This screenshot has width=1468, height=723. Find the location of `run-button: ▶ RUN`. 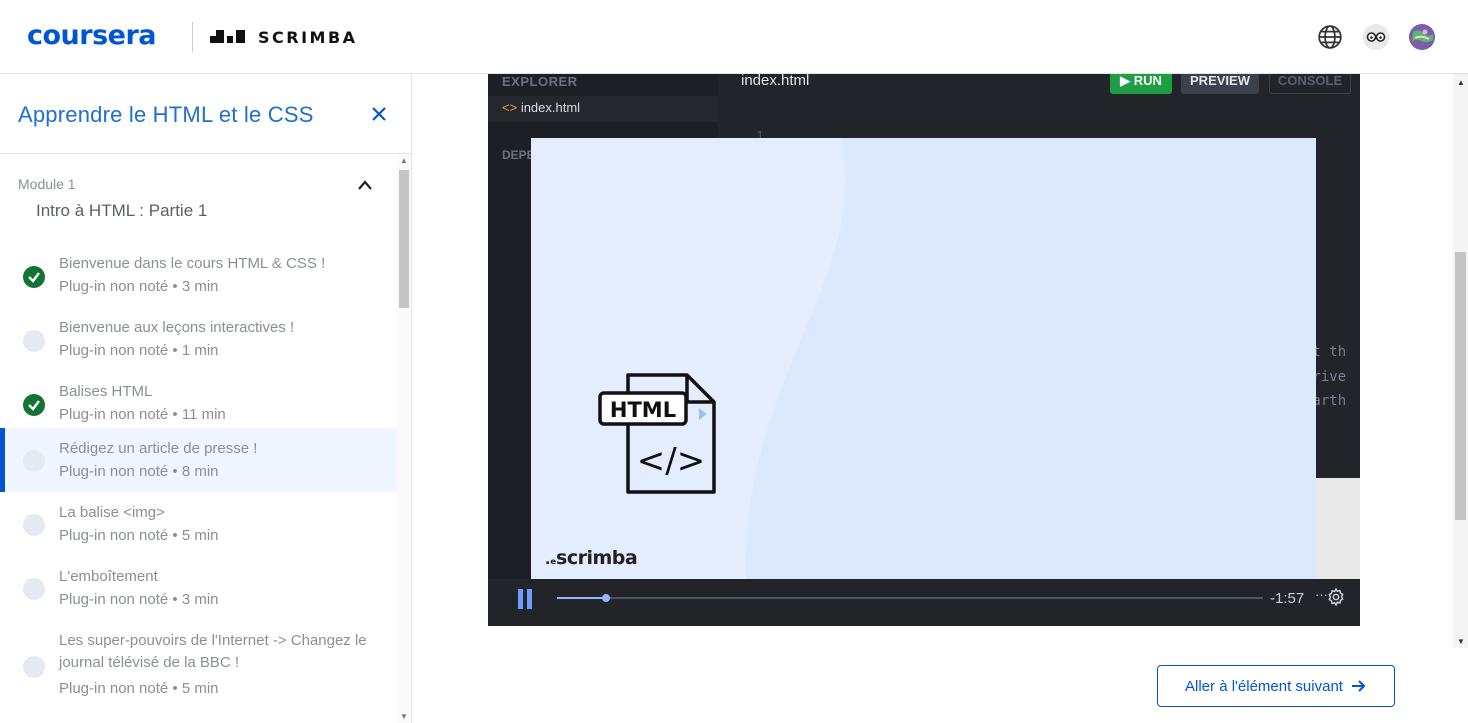

run-button: ▶ RUN is located at coordinates (1141, 84).